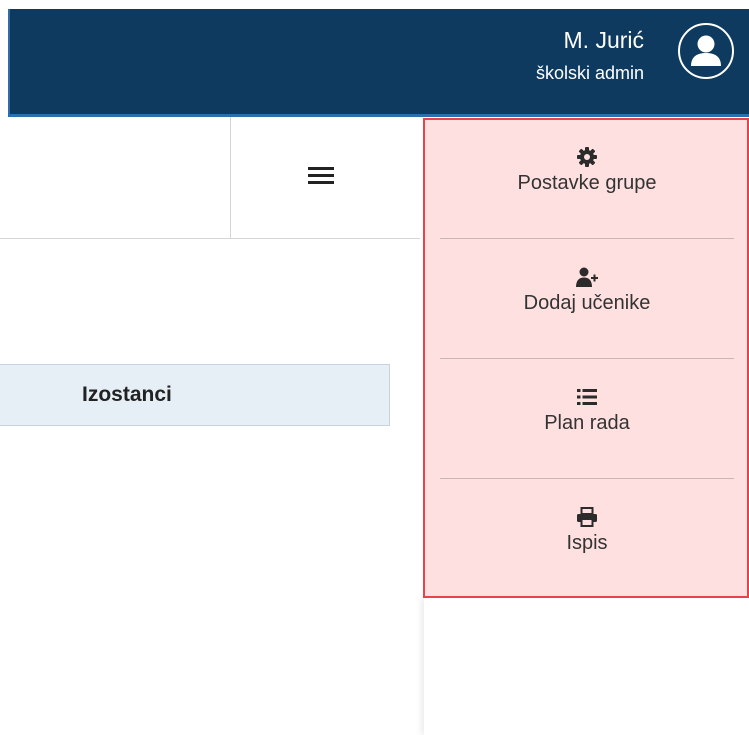 The width and height of the screenshot is (749, 735). What do you see at coordinates (127, 395) in the screenshot?
I see `column-header-izostanci: Izostanci` at bounding box center [127, 395].